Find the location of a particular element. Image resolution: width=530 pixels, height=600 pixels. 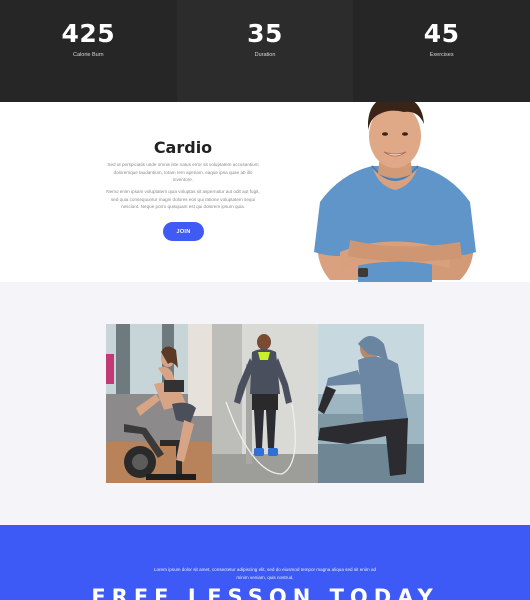

trainer-photo is located at coordinates (395, 192).